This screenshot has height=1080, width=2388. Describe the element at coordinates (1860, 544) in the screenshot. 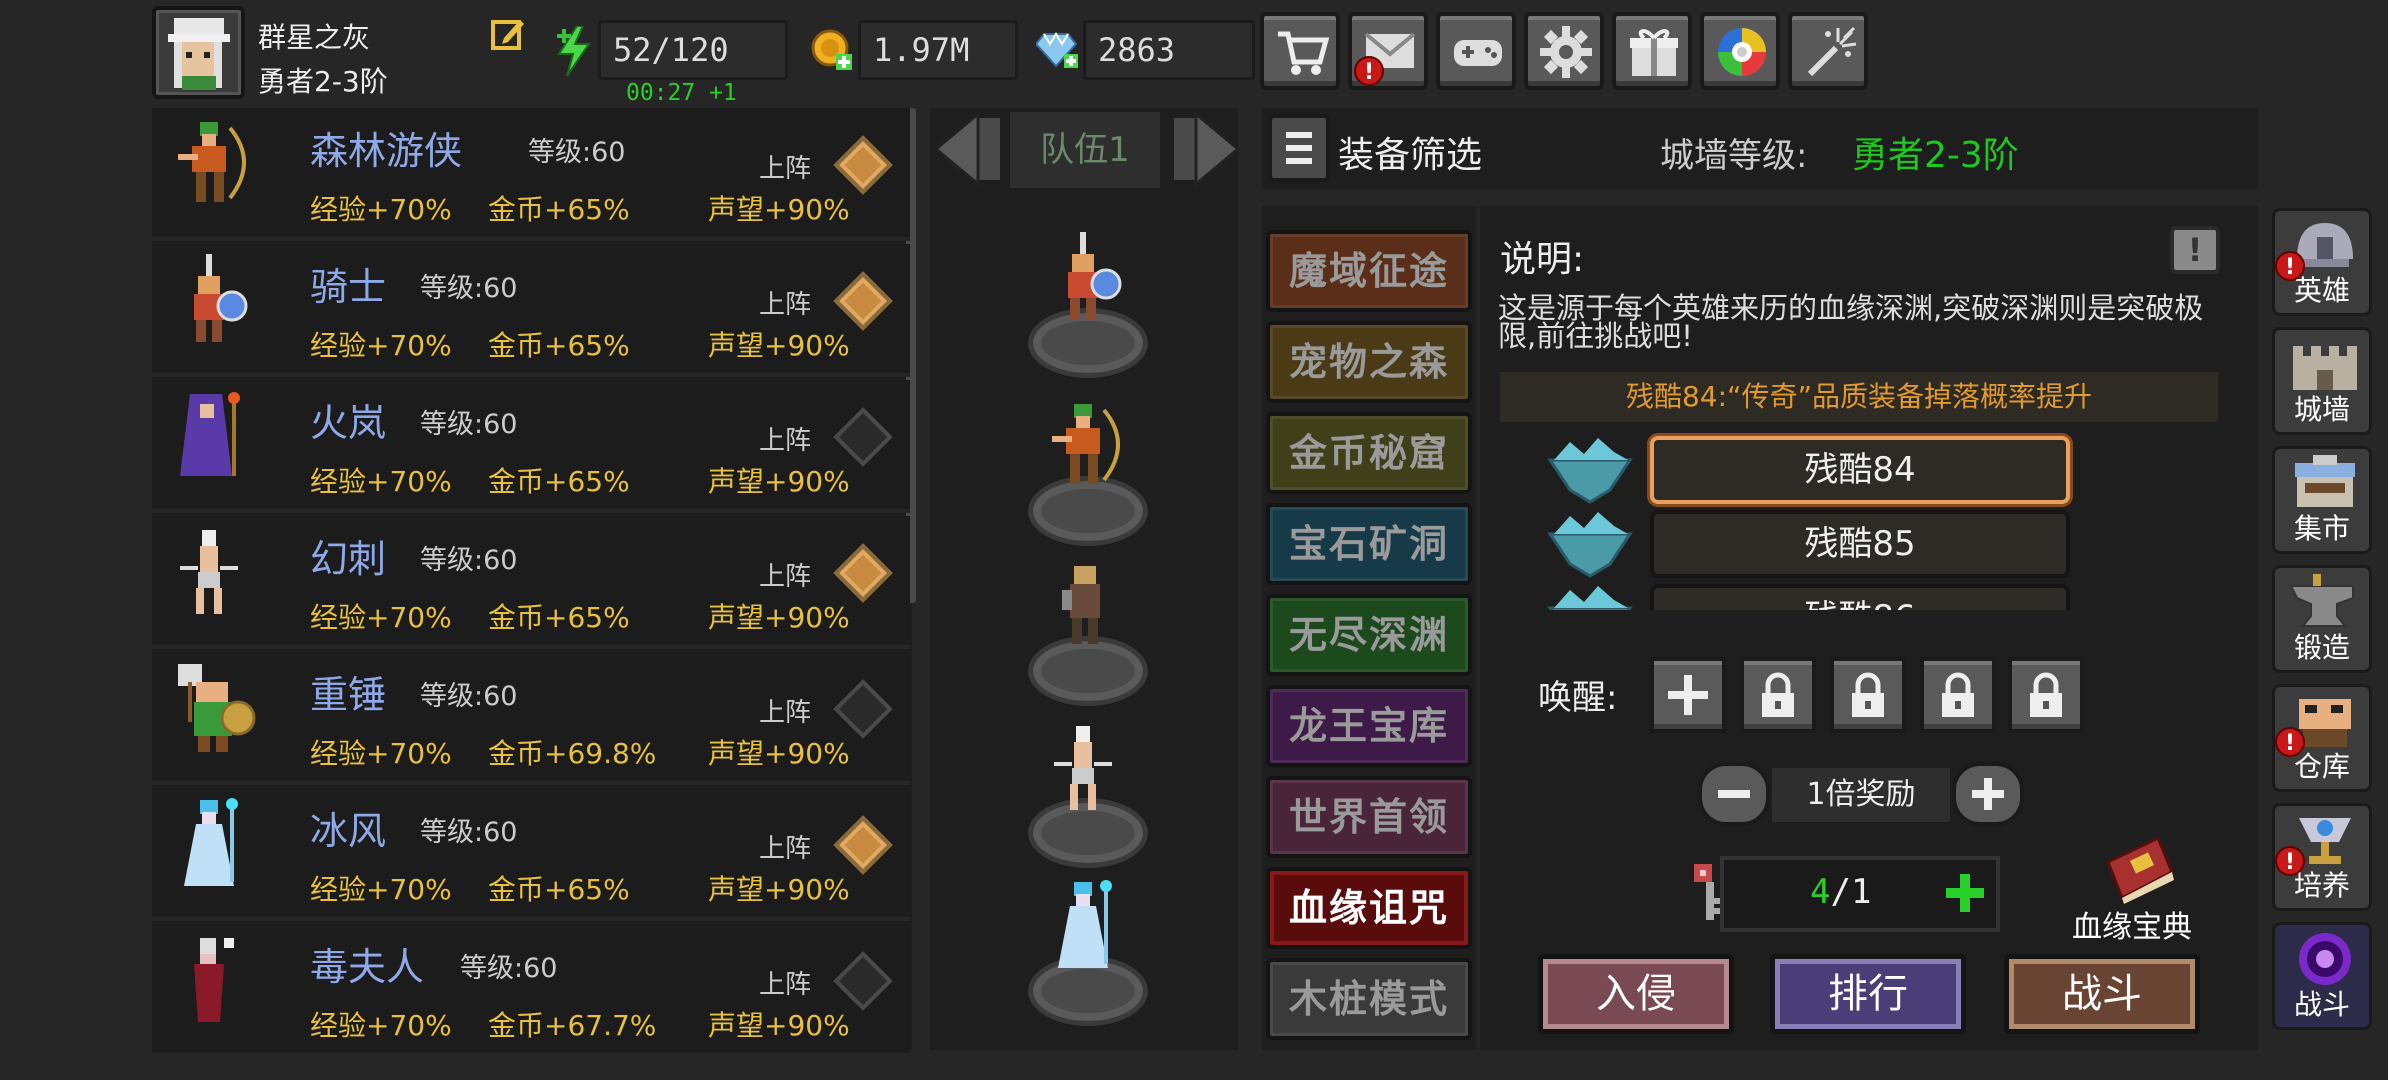

I see `difficulty-option: 残酷85` at that location.